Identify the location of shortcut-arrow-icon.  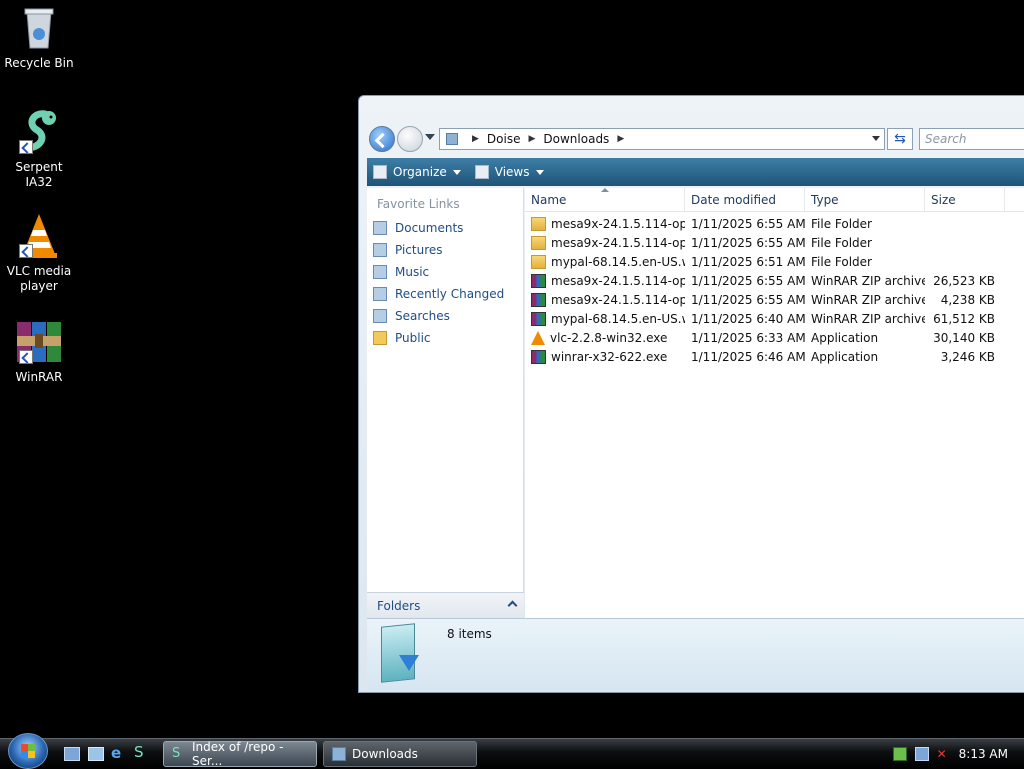
(26, 251).